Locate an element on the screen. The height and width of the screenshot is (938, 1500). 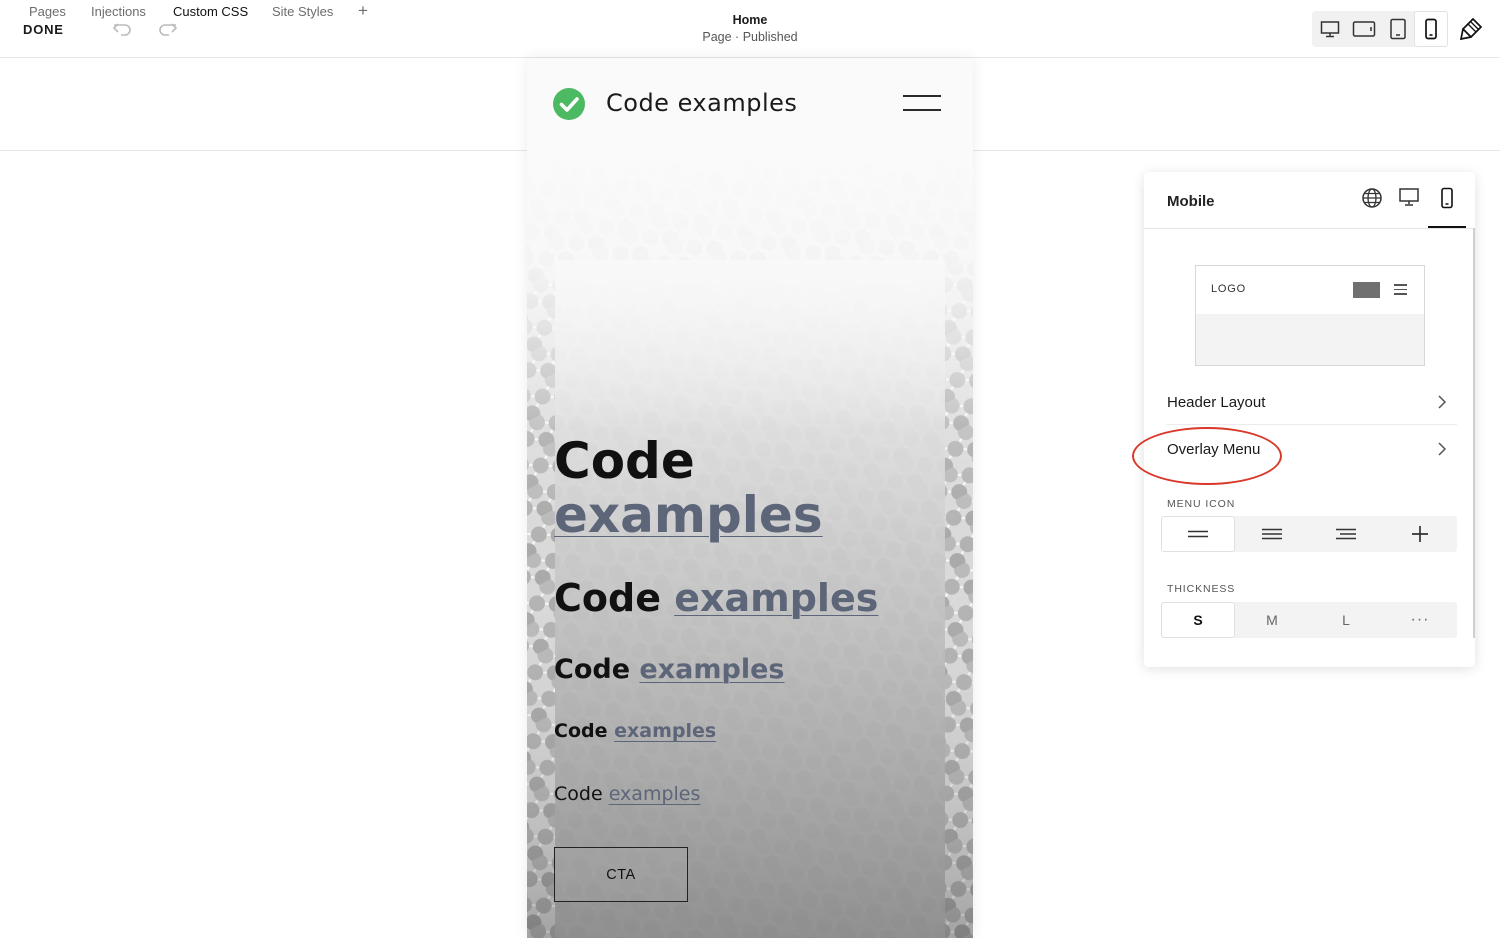
heading-3-link: examples is located at coordinates (711, 669).